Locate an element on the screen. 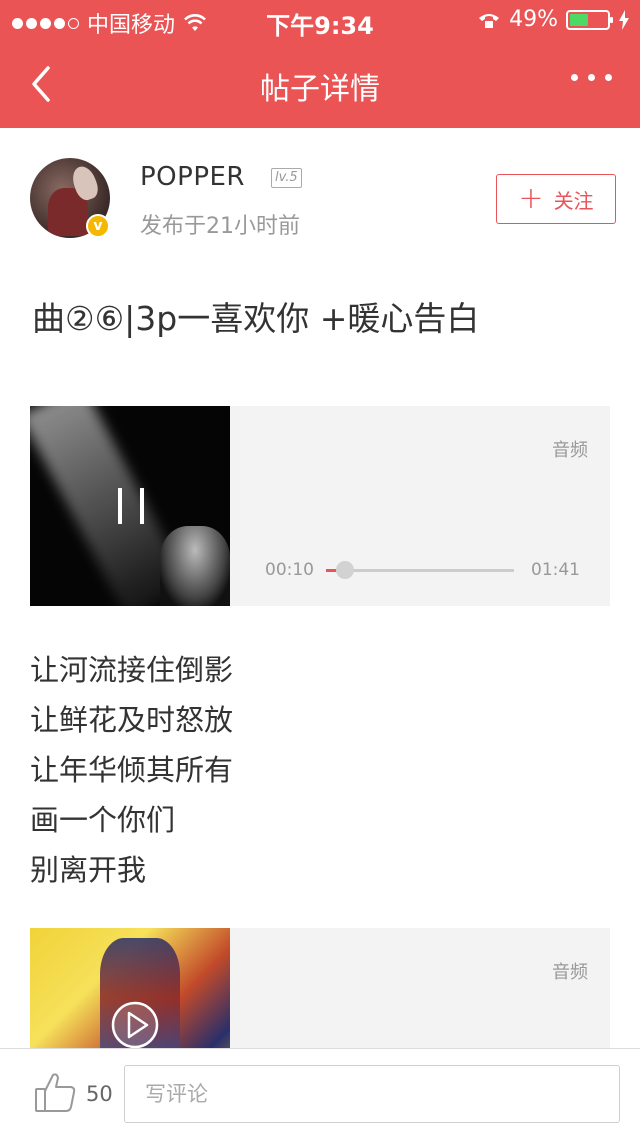 This screenshot has width=640, height=1136. battery-icon is located at coordinates (589, 19).